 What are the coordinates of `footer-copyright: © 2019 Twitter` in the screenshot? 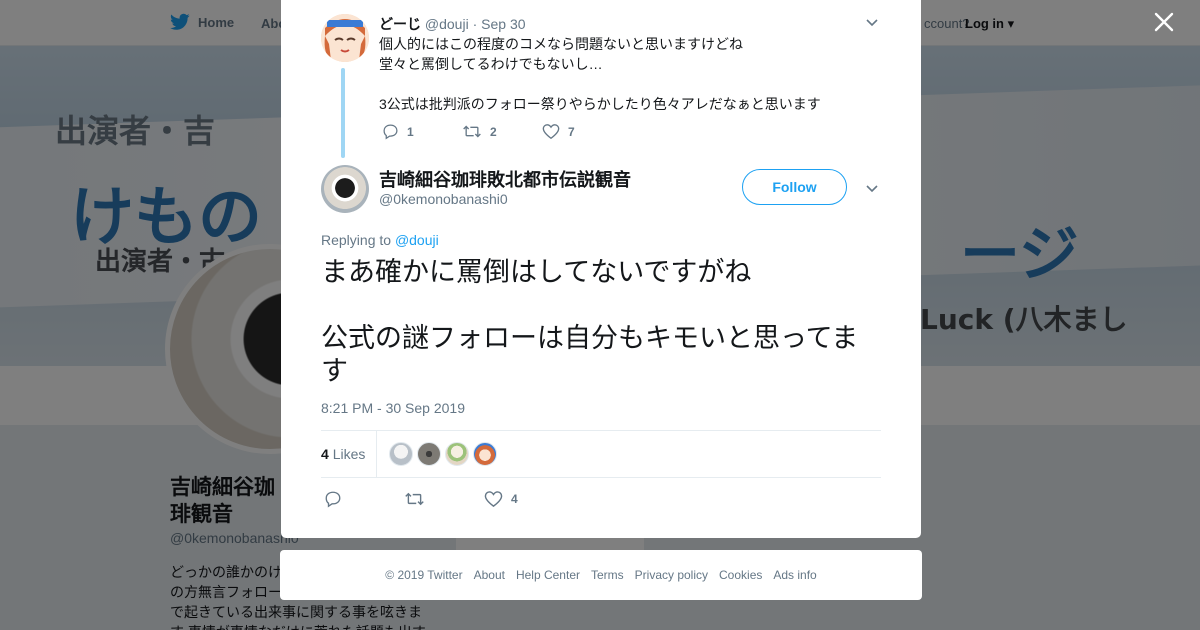 It's located at (423, 575).